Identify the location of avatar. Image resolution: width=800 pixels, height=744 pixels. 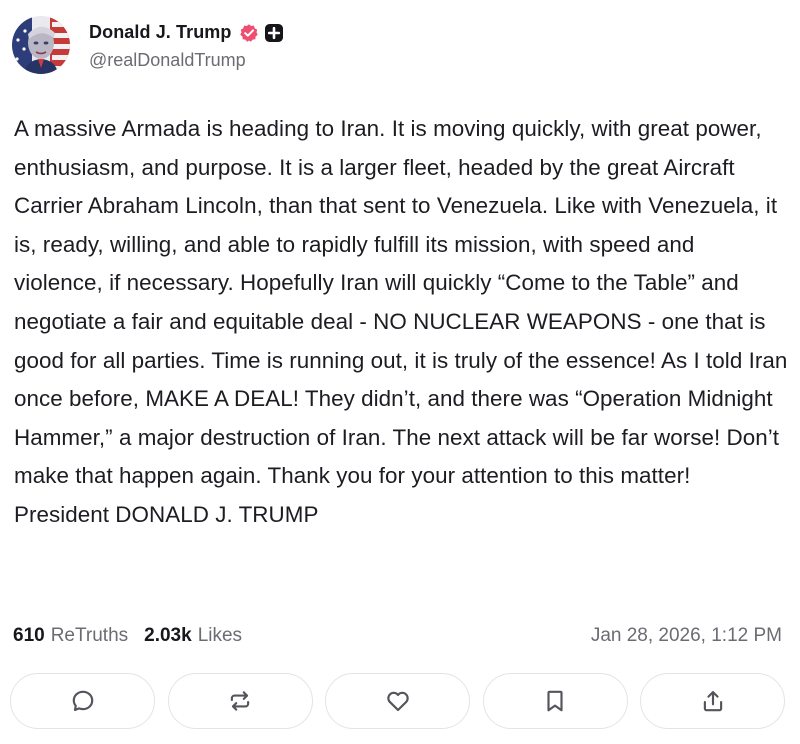
(41, 45).